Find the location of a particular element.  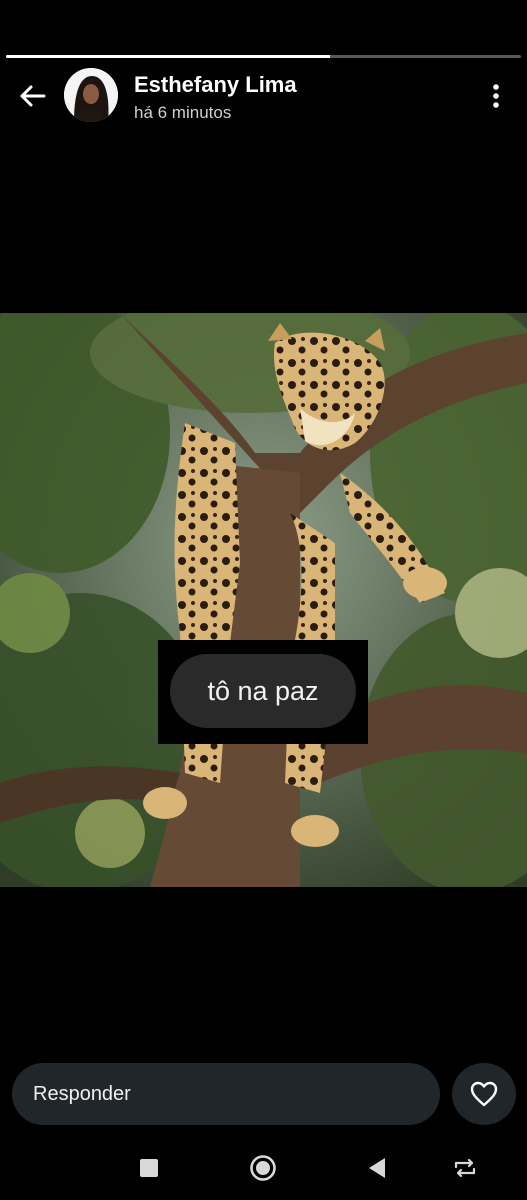

nav-back-button is located at coordinates (377, 1168).